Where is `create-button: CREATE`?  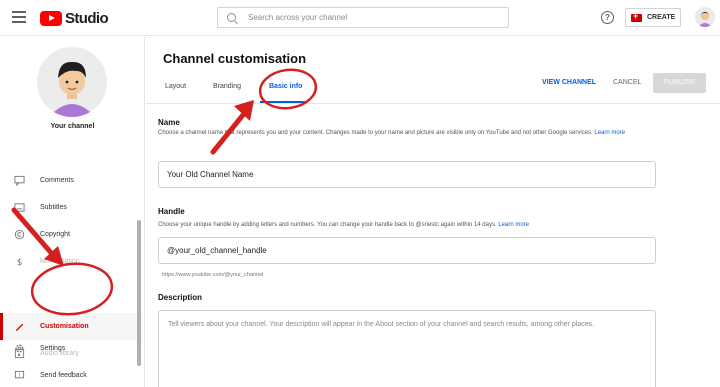
create-button: CREATE is located at coordinates (653, 17).